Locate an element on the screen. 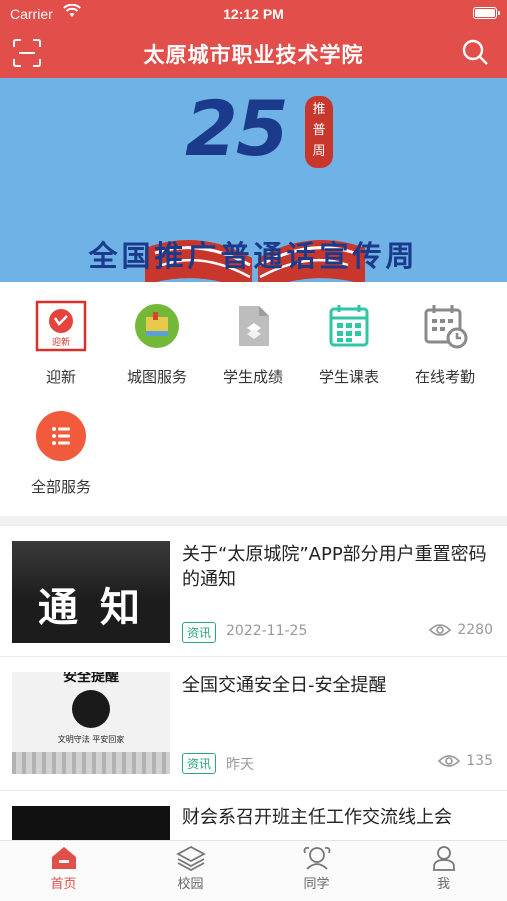  news-date: 2022-11-25 is located at coordinates (267, 631).